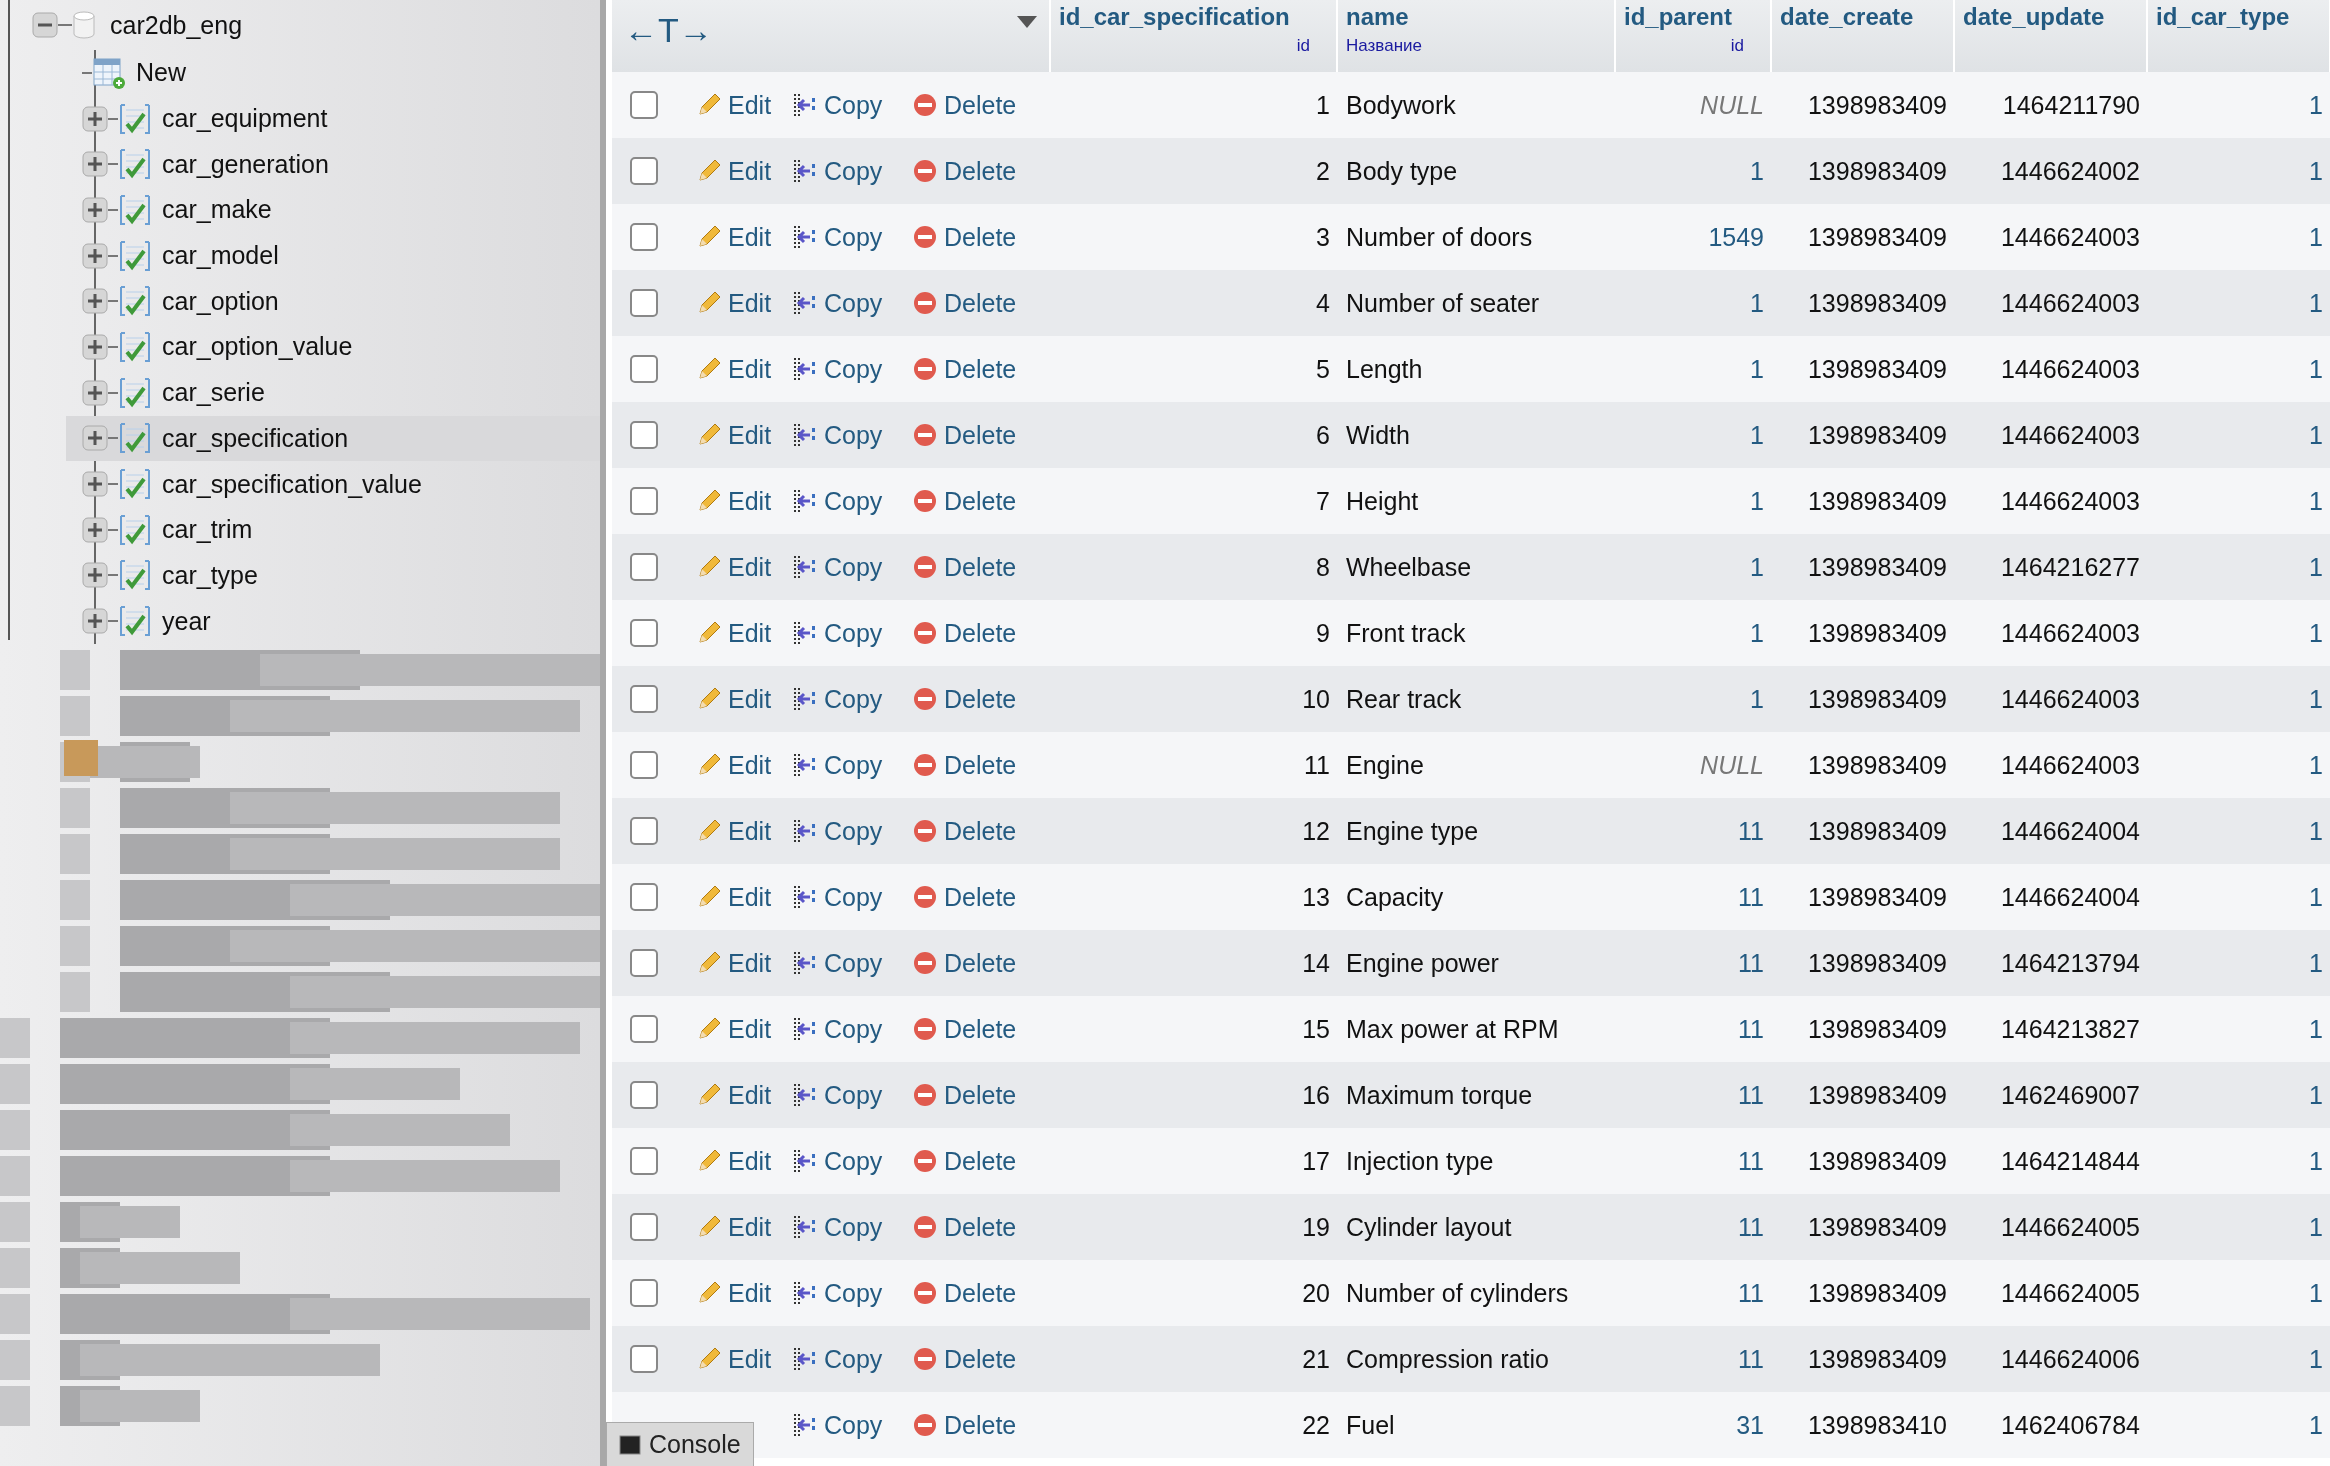 This screenshot has width=2330, height=1466. Describe the element at coordinates (1693, 17) in the screenshot. I see `column-name: id_parent` at that location.